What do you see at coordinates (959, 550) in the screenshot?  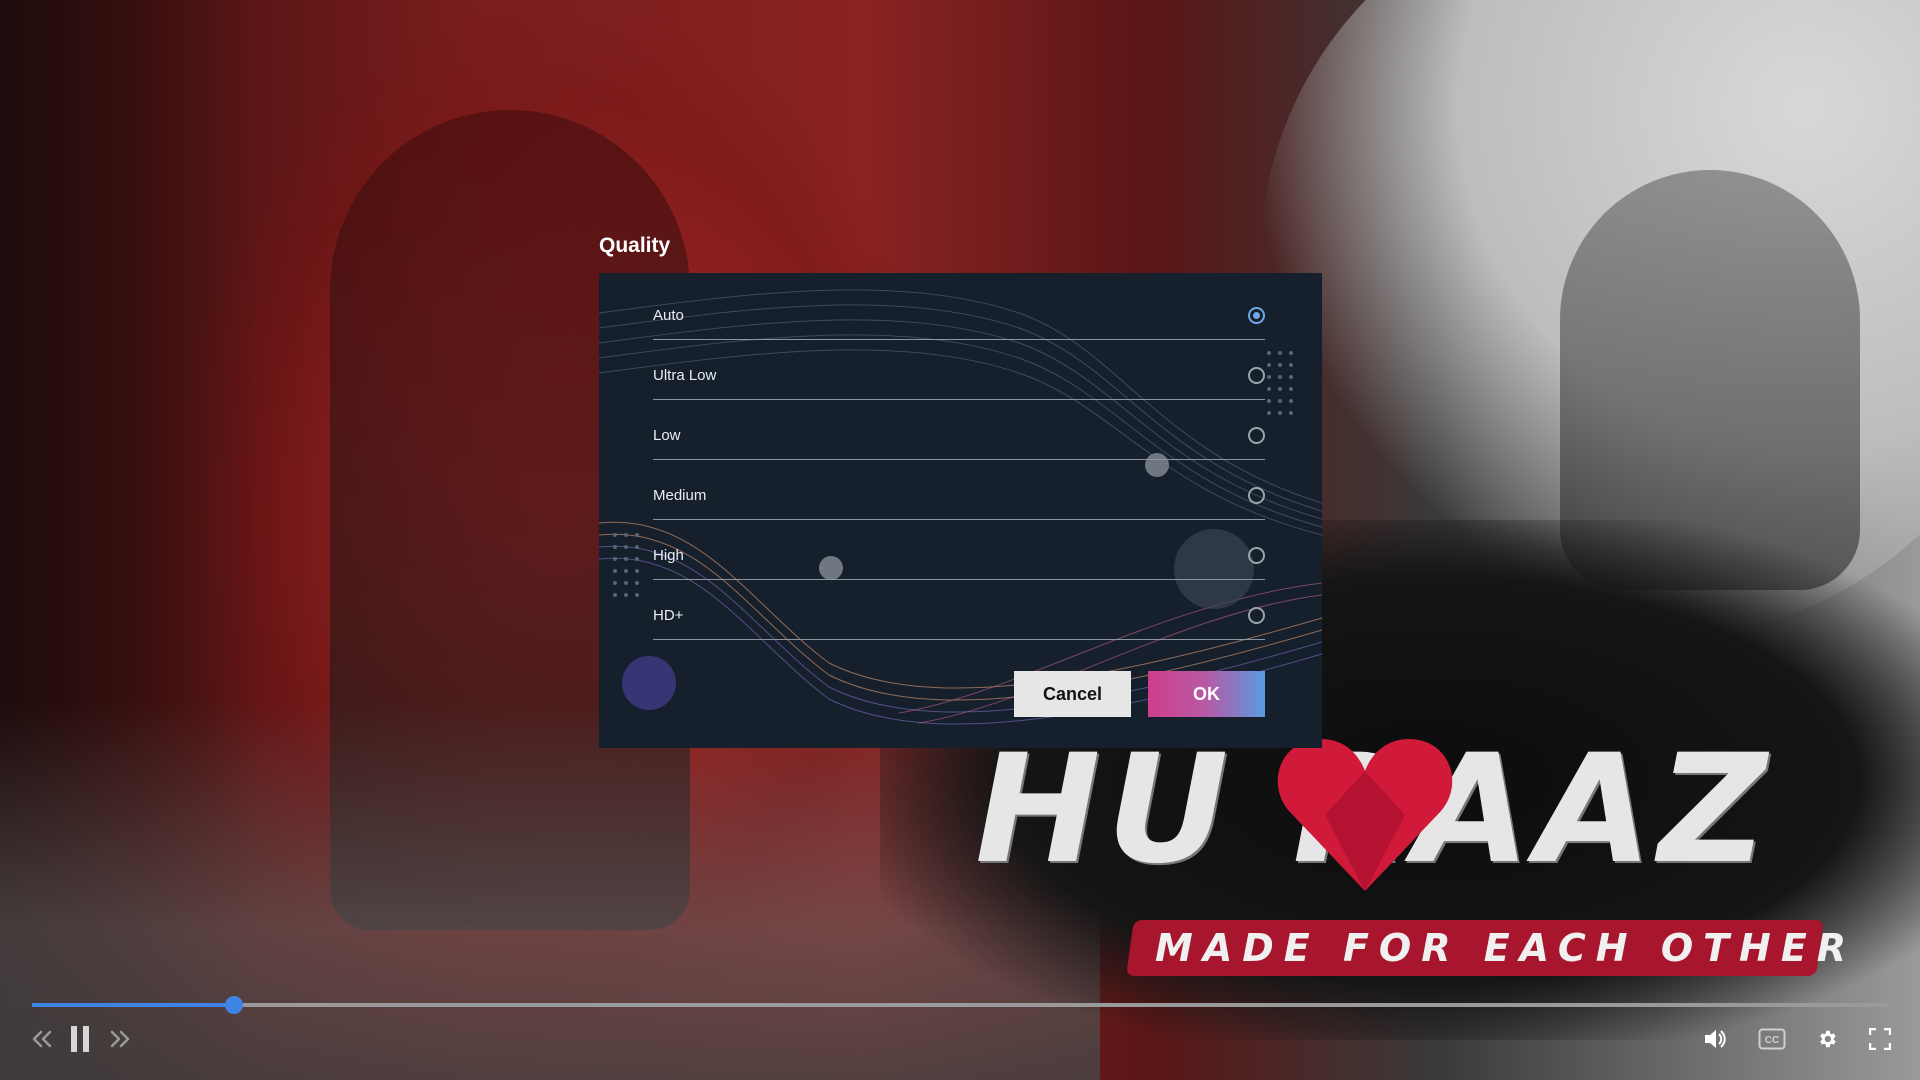 I see `quality-option-high: High` at bounding box center [959, 550].